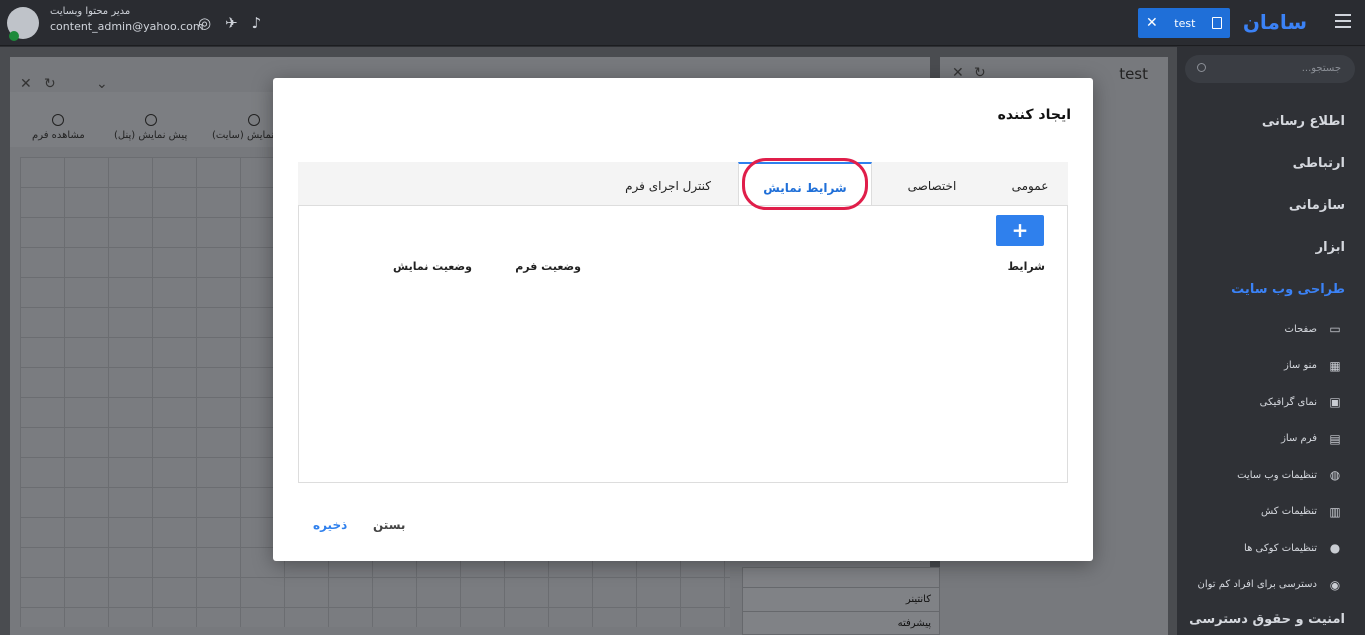 This screenshot has height=635, width=1365. What do you see at coordinates (150, 127) in the screenshot?
I see `preview-panel-button: پیش نمایش (پنل)` at bounding box center [150, 127].